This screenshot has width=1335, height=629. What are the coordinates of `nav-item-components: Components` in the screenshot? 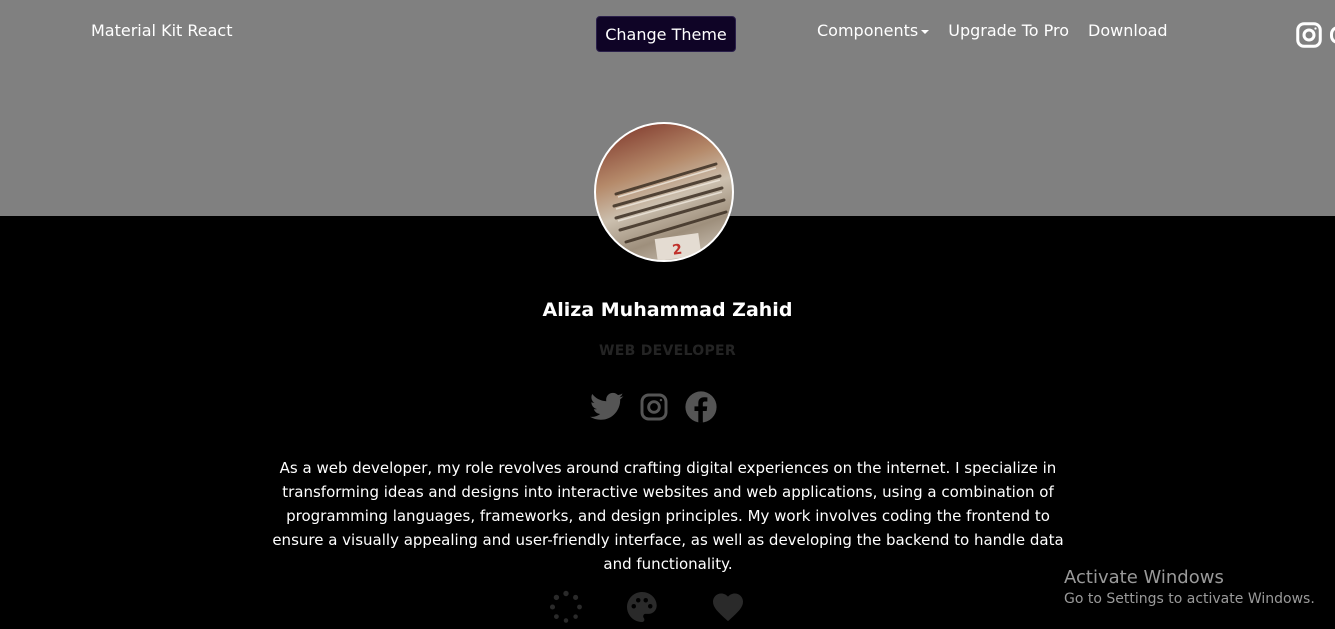 It's located at (873, 30).